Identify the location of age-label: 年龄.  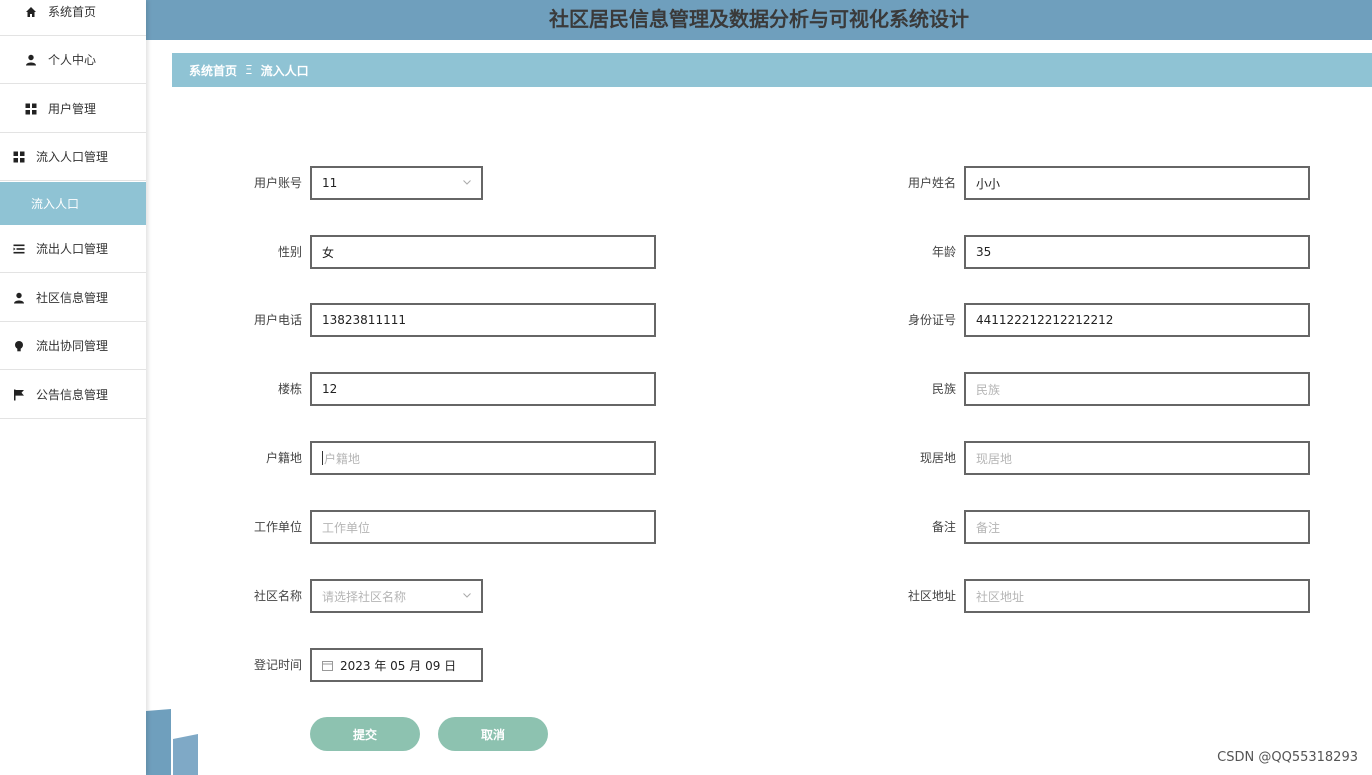
(943, 252).